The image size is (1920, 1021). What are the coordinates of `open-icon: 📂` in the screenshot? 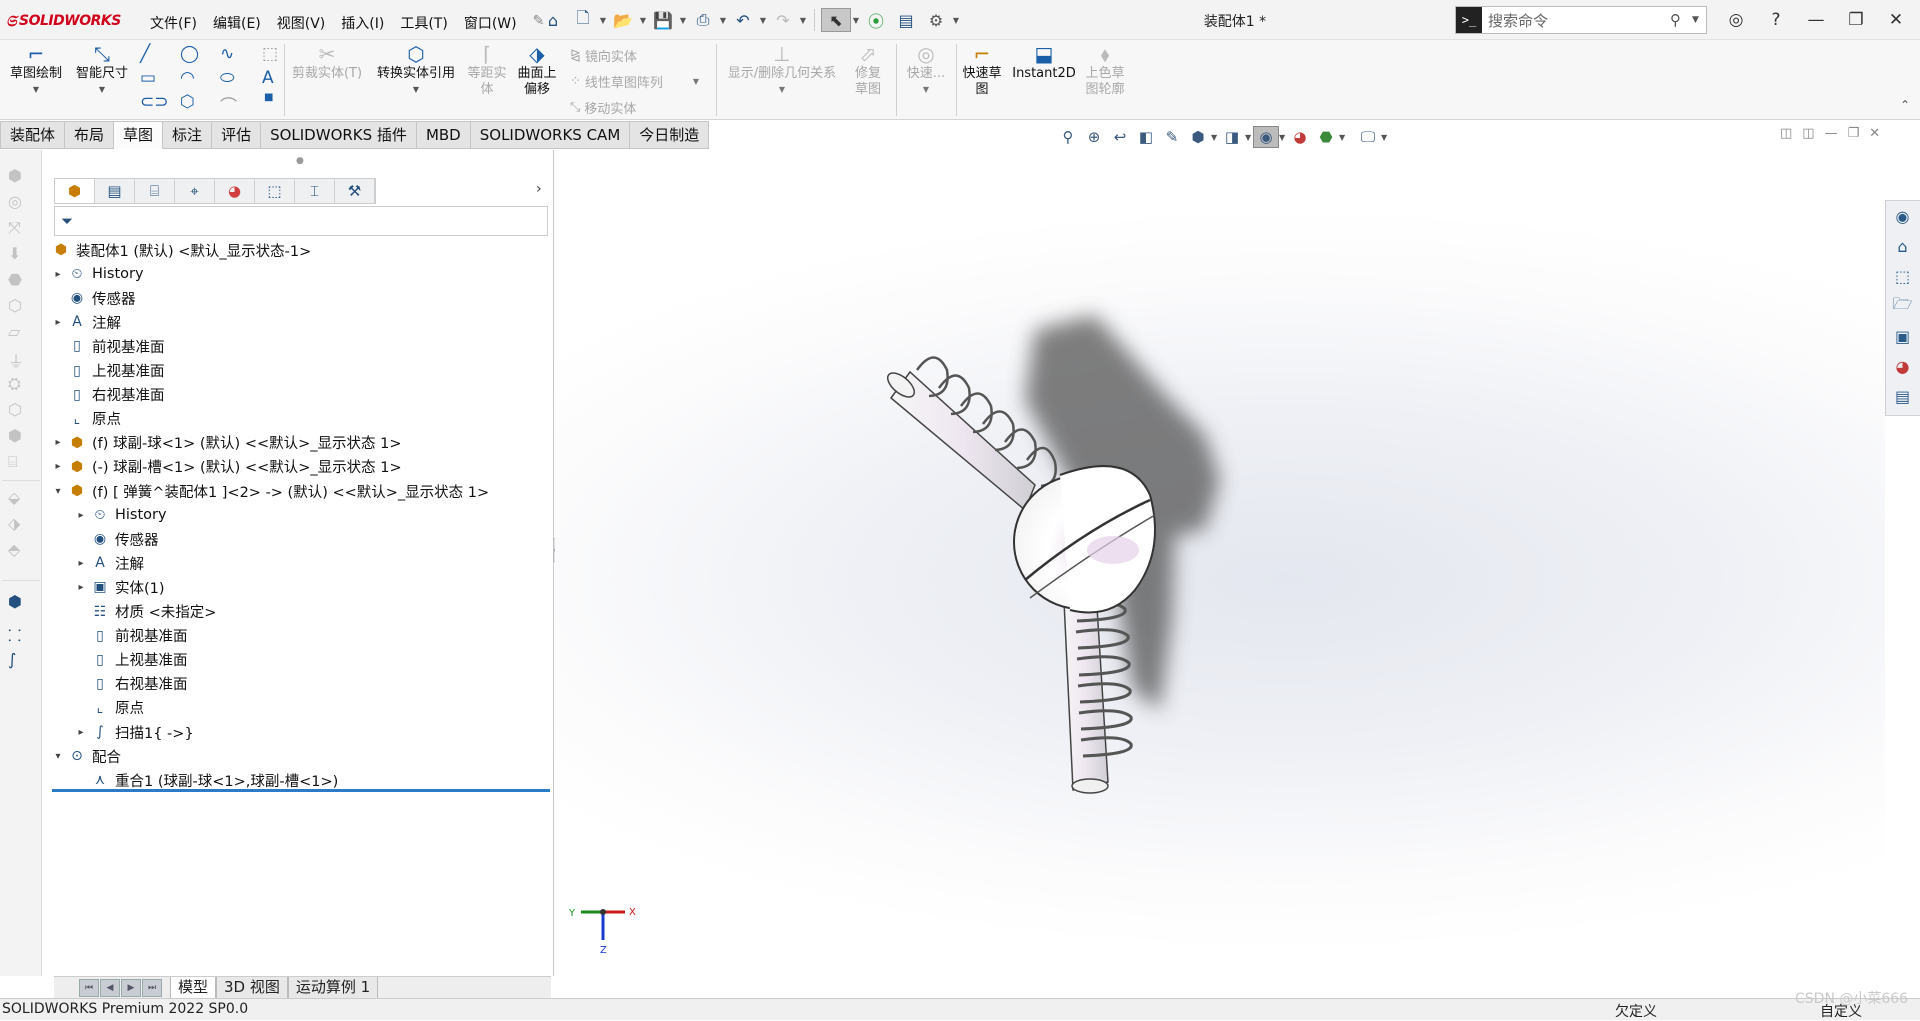 It's located at (623, 20).